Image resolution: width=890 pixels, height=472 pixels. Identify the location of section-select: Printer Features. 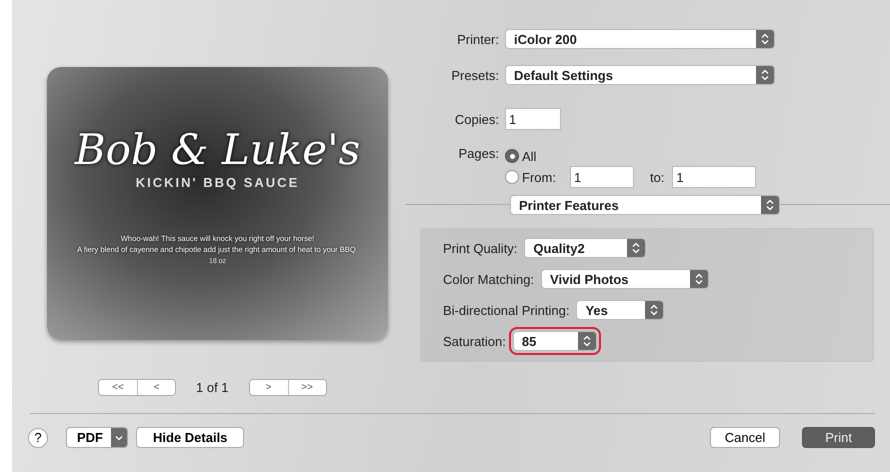
(645, 205).